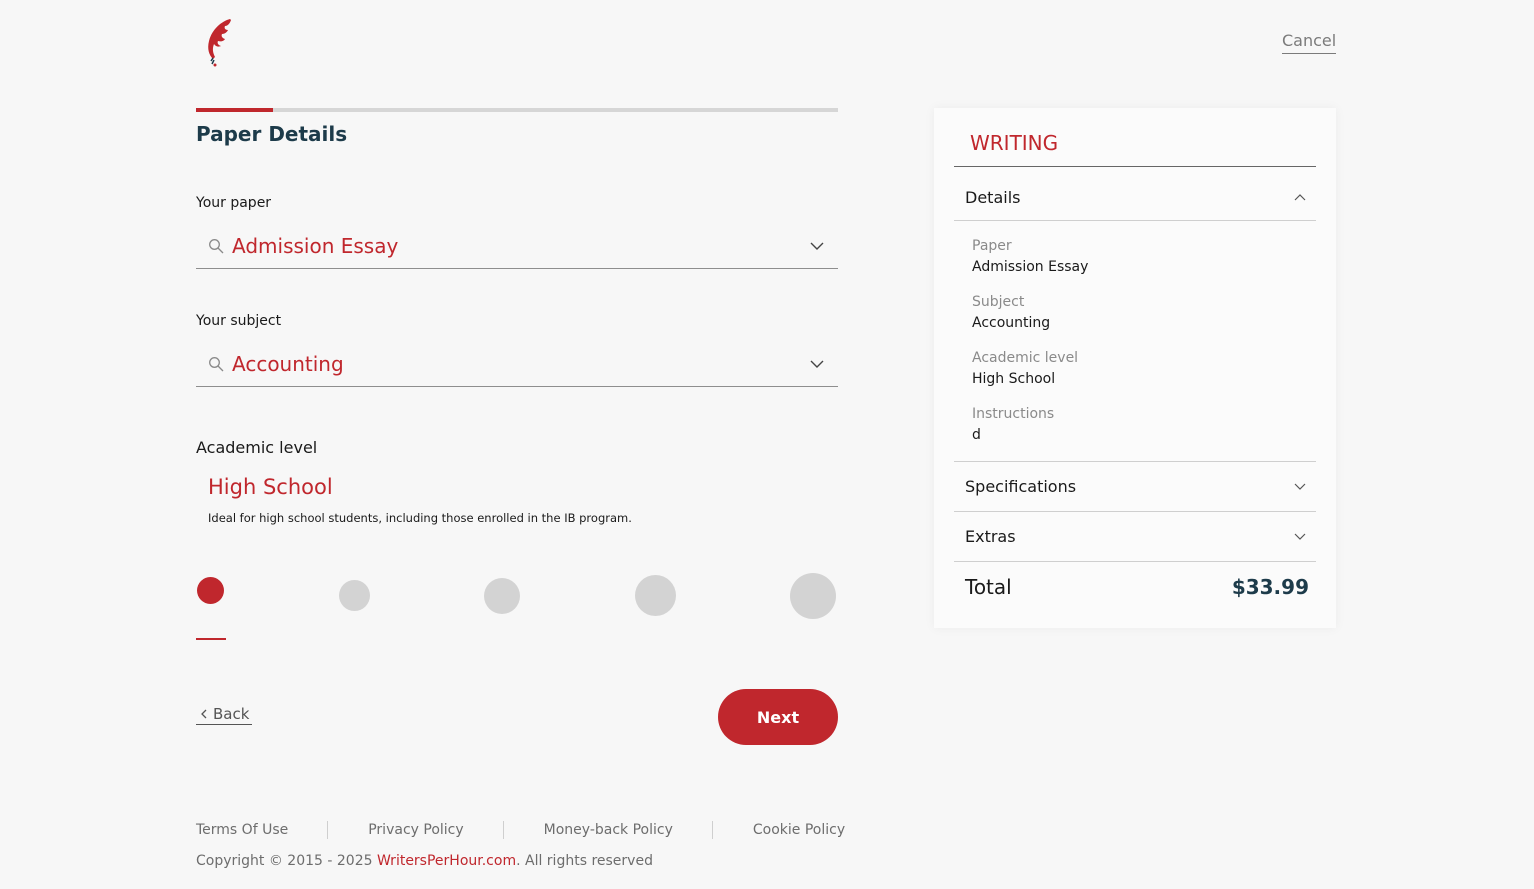 The image size is (1534, 889). I want to click on copyright-prefix: Copyright © 2015 - 2025, so click(286, 861).